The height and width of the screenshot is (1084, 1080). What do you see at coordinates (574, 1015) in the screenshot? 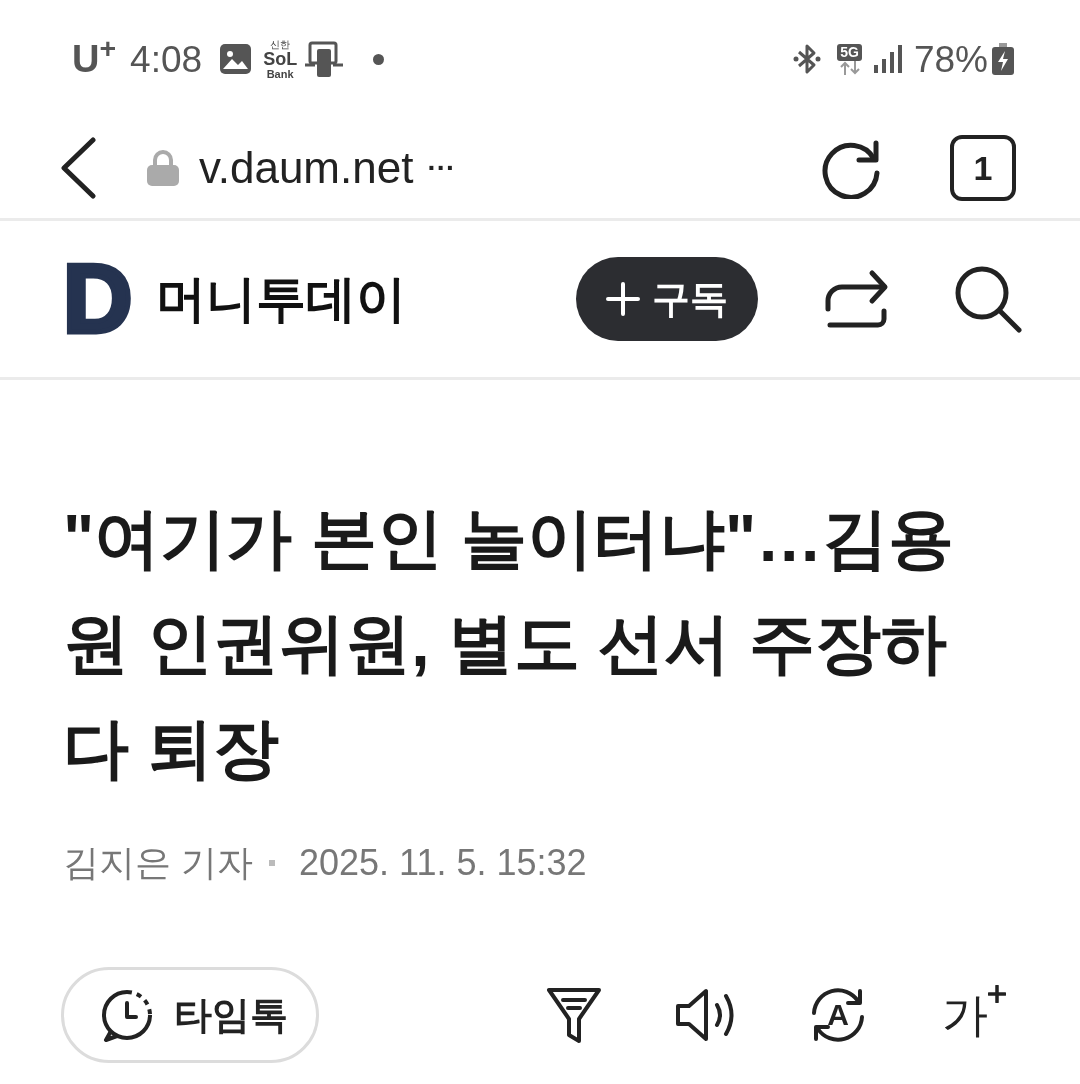
I see `filter-icon` at bounding box center [574, 1015].